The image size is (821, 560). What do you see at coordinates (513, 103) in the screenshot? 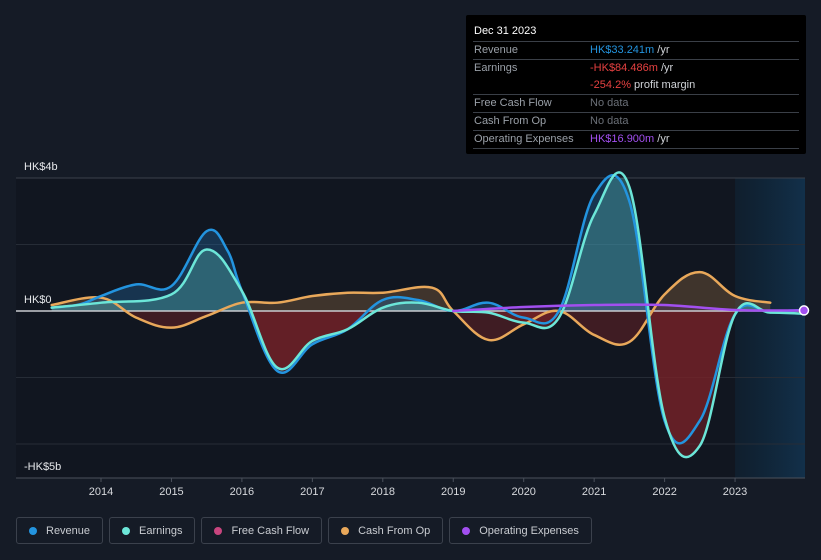
I see `tooltip-label: Free Cash Flow` at bounding box center [513, 103].